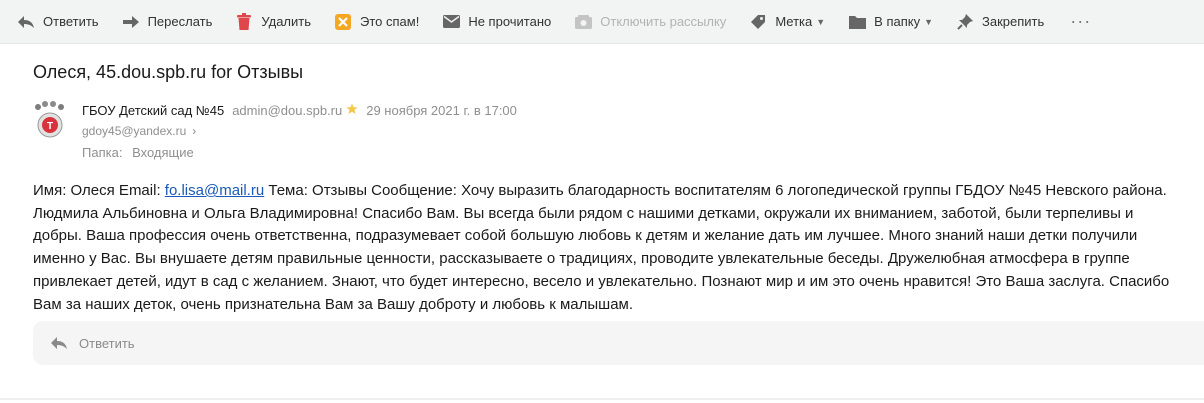 This screenshot has height=403, width=1204. I want to click on message-subject: Олеся, 45.dou.spb.ru for Отзывы, so click(168, 72).